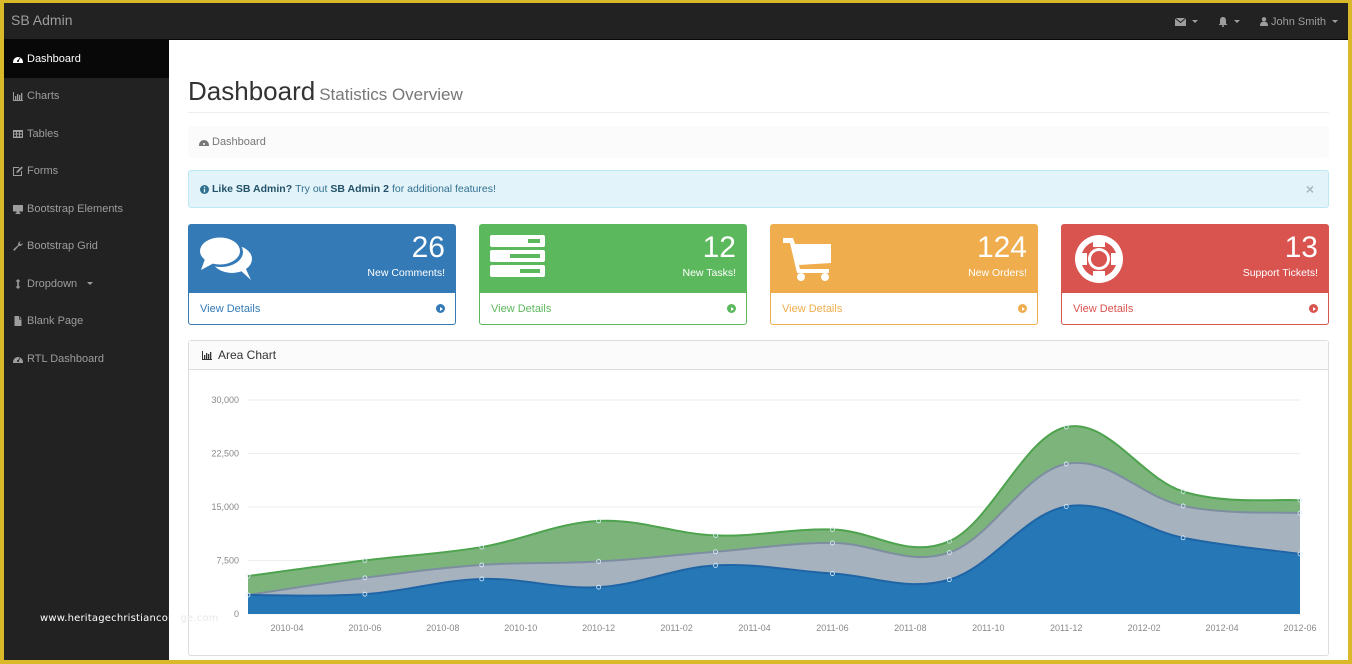  Describe the element at coordinates (225, 454) in the screenshot. I see `y-tick-label: 22,500` at that location.